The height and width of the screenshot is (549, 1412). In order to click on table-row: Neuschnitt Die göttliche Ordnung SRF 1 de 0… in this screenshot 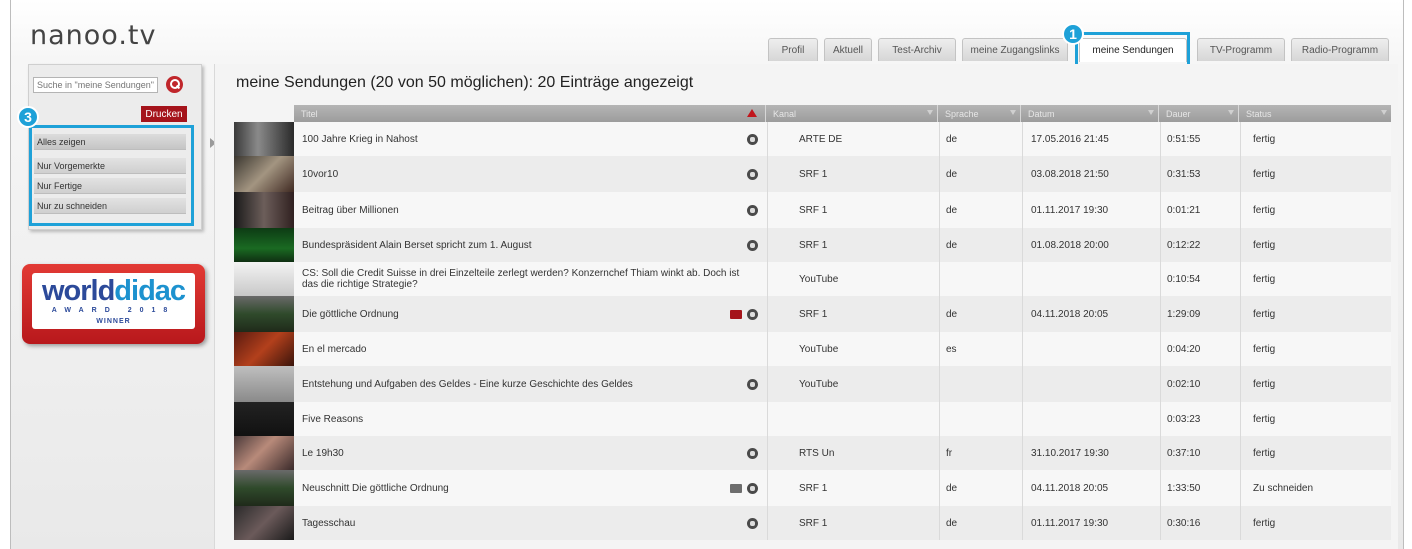, I will do `click(812, 488)`.